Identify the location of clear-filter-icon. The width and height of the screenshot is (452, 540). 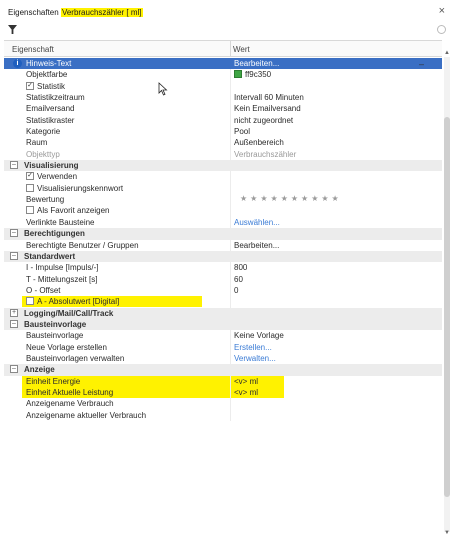
(441, 29).